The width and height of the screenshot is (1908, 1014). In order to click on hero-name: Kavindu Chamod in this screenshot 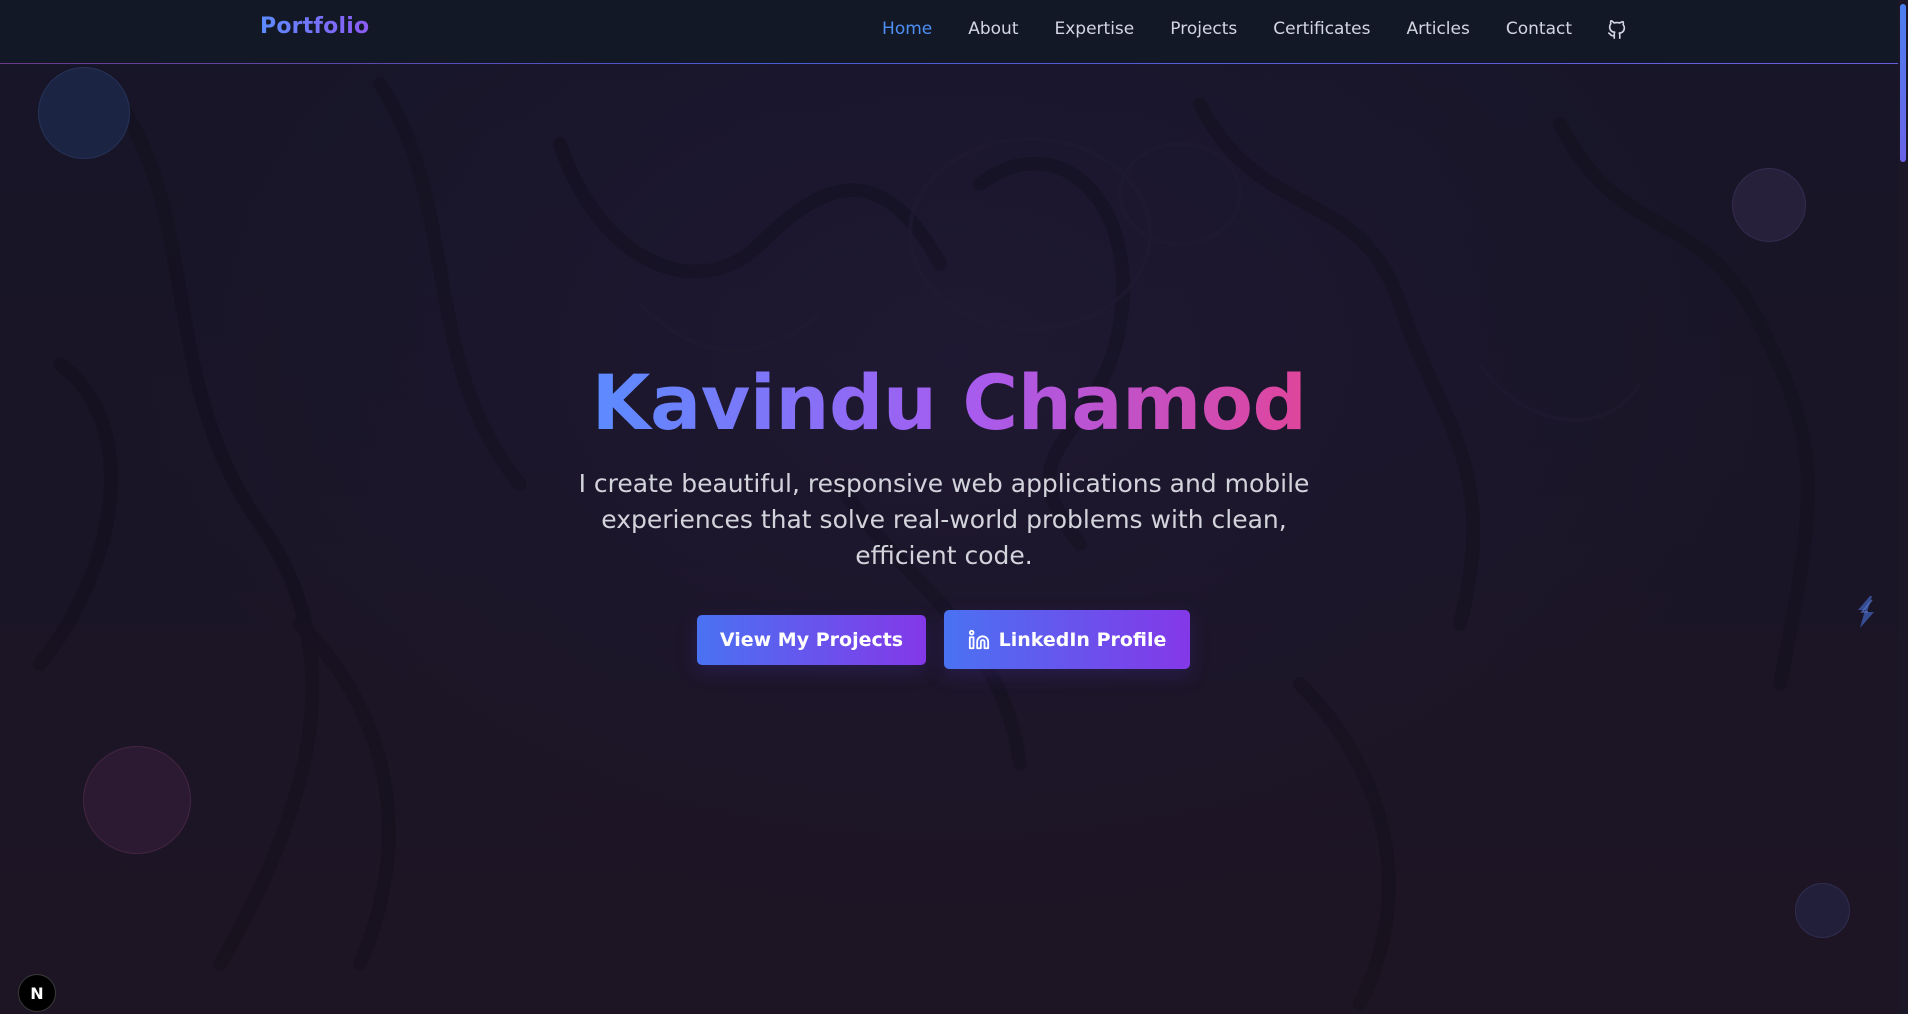, I will do `click(949, 402)`.